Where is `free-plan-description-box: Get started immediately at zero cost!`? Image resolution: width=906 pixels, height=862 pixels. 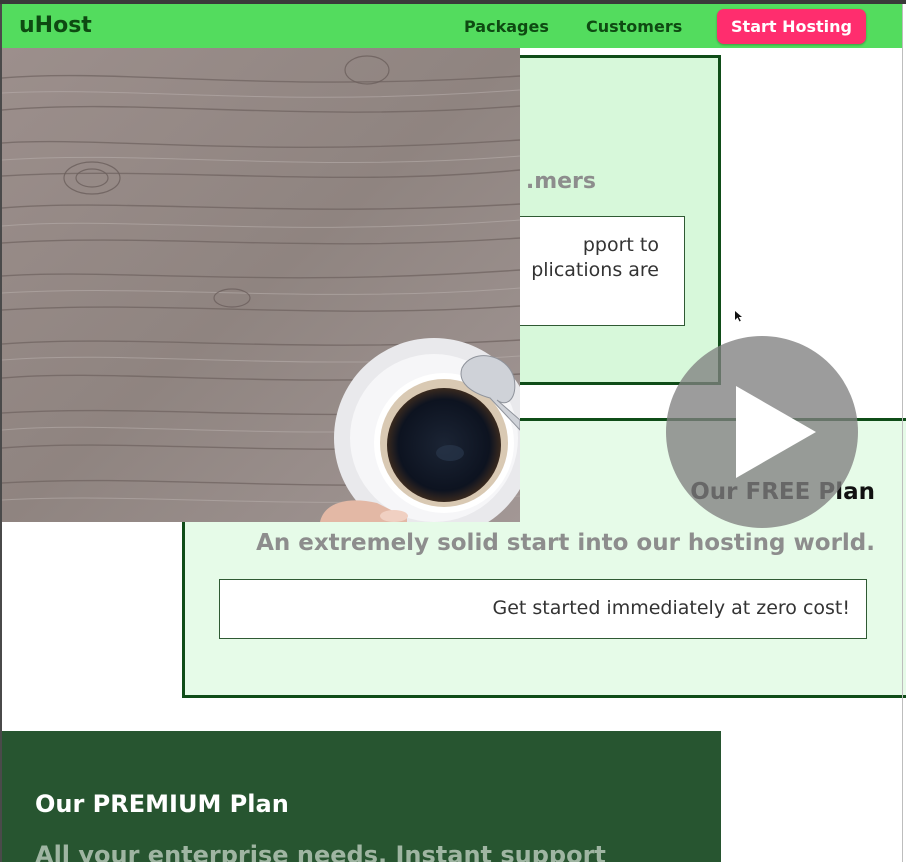 free-plan-description-box: Get started immediately at zero cost! is located at coordinates (543, 609).